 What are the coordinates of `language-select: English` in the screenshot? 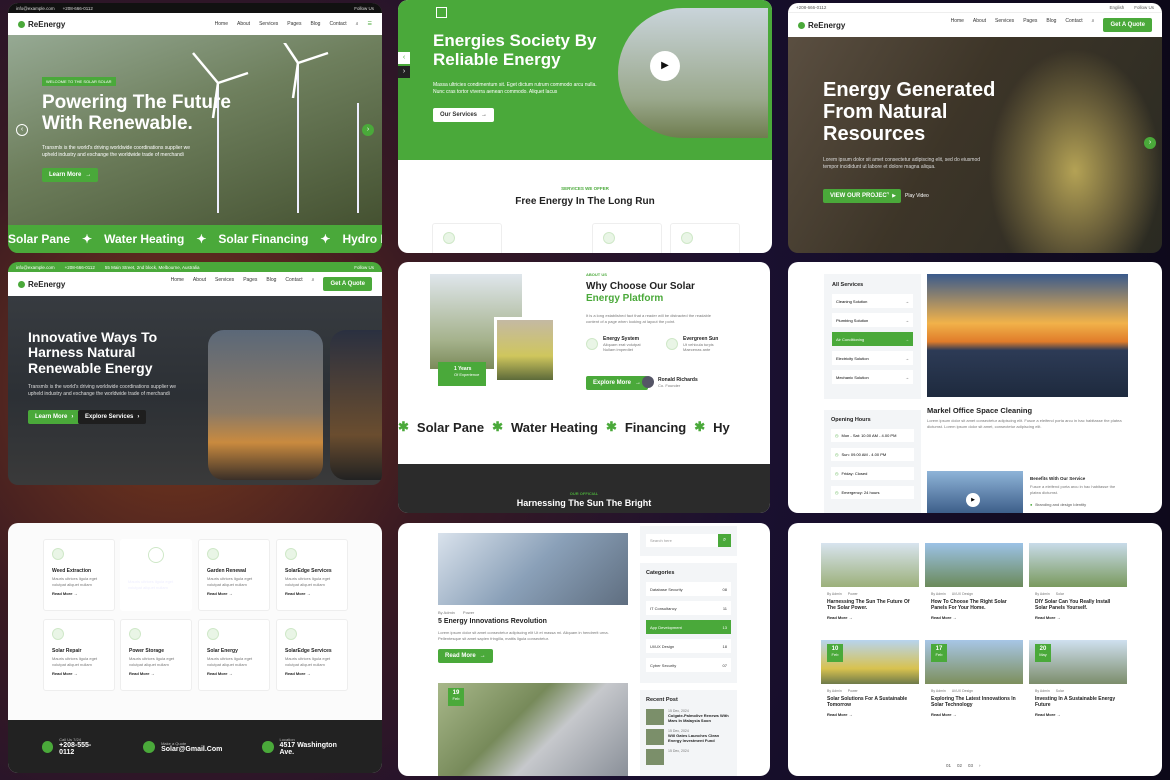 It's located at (1116, 7).